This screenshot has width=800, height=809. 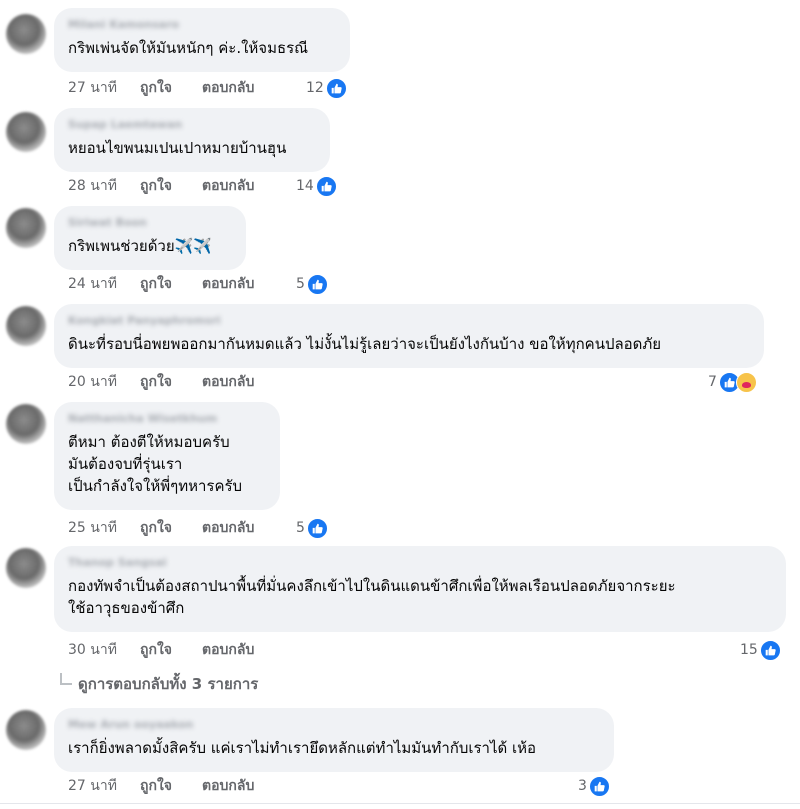 What do you see at coordinates (202, 24) in the screenshot?
I see `comment-author: Milani Kamonsaro` at bounding box center [202, 24].